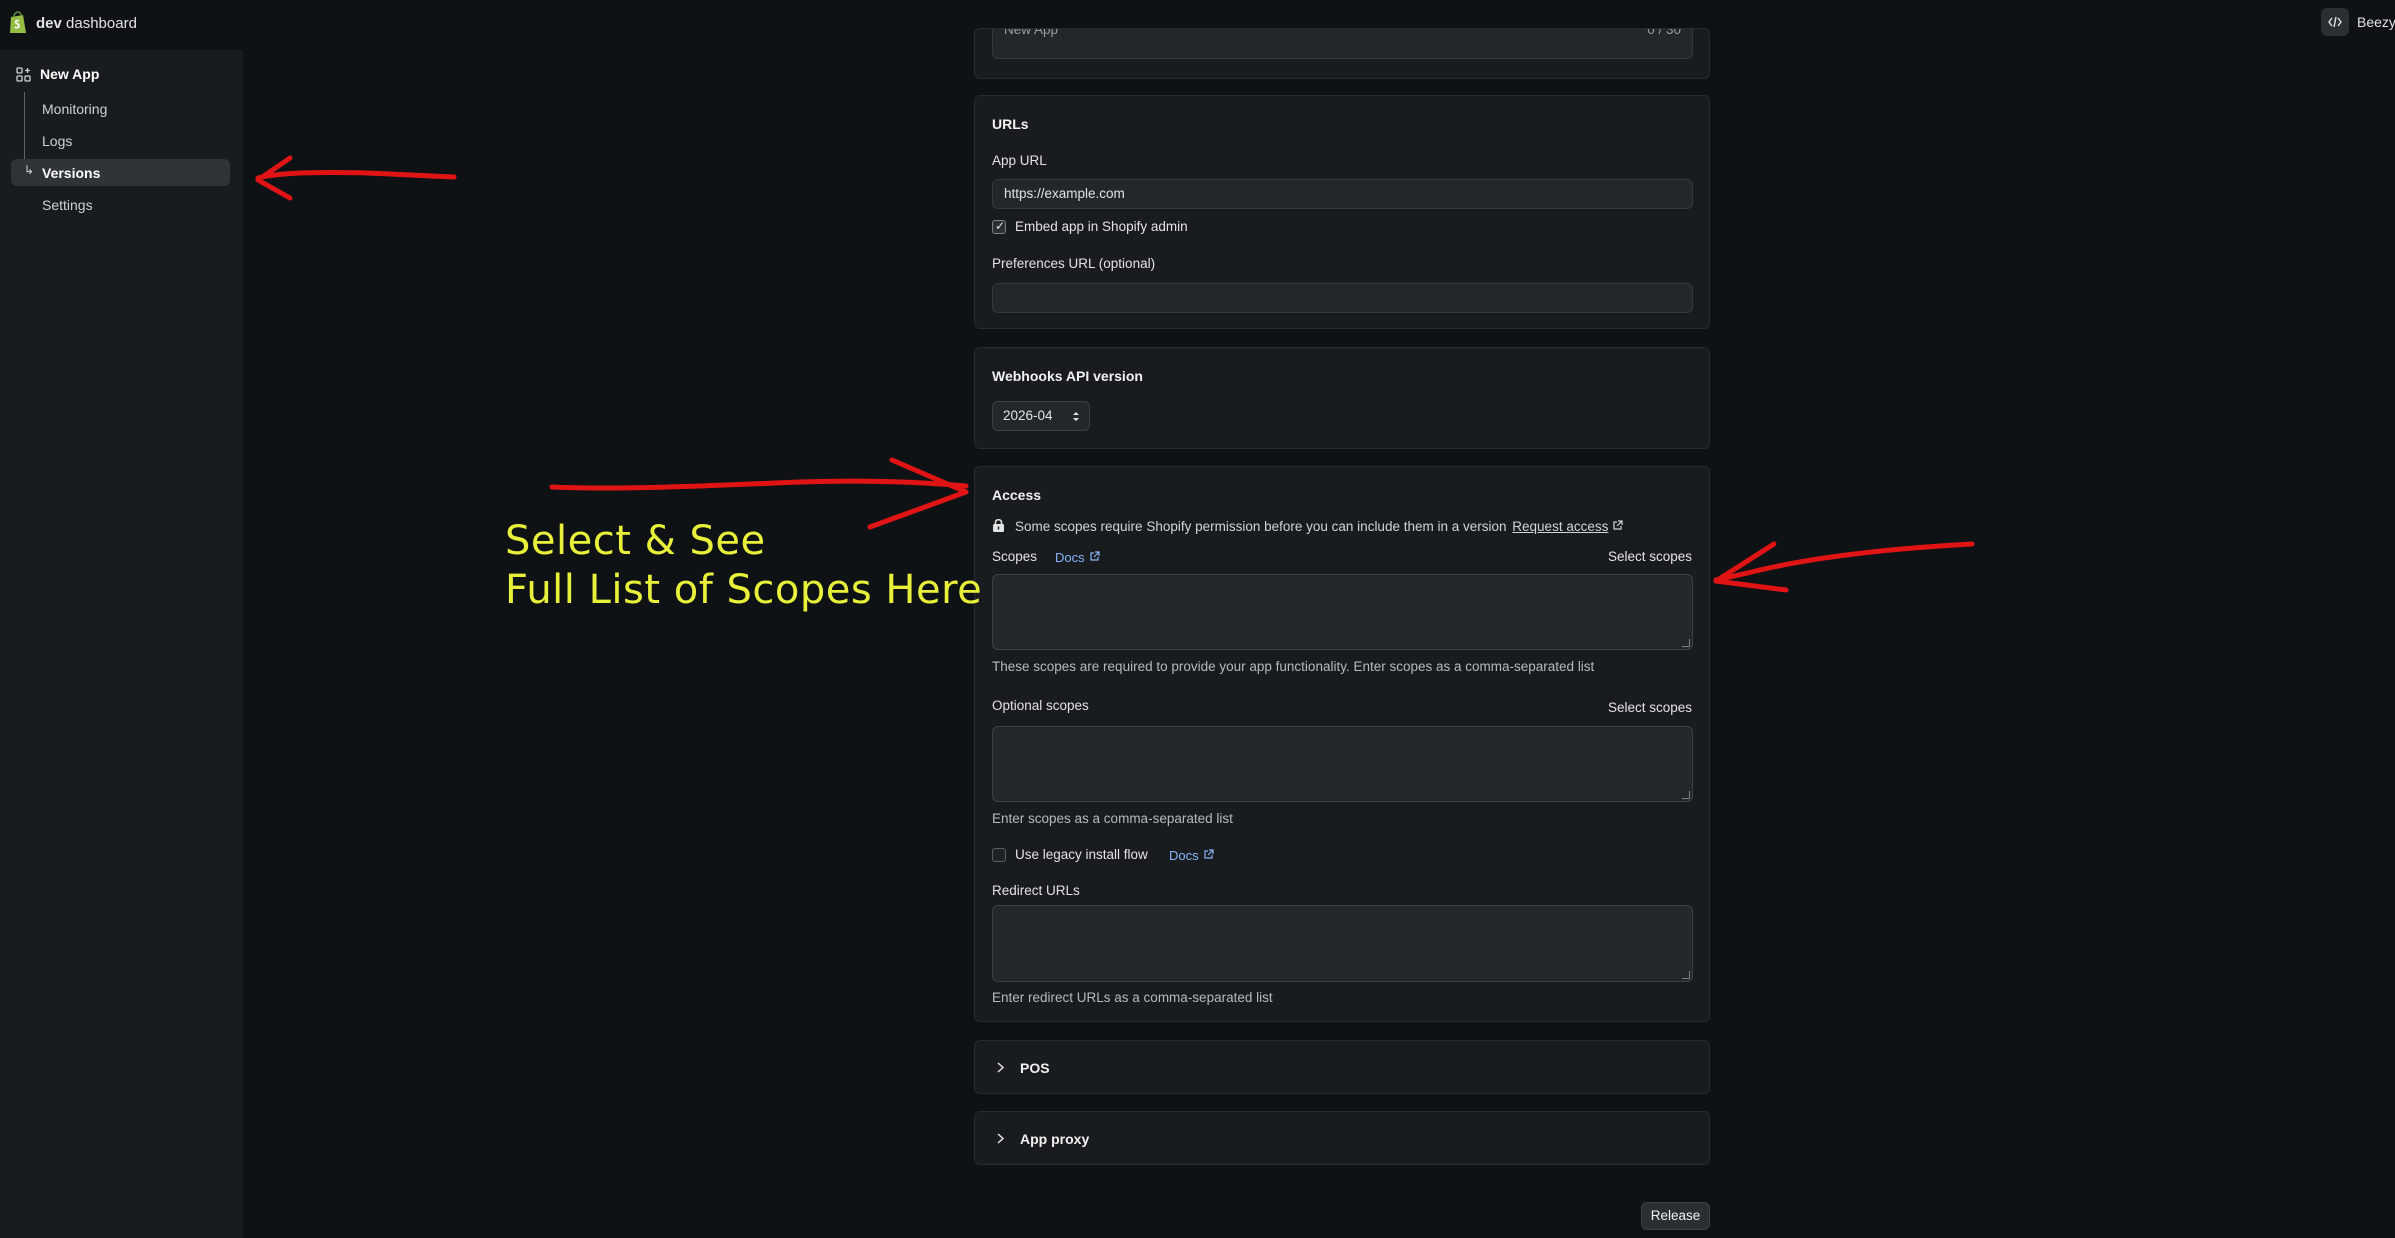 The width and height of the screenshot is (2395, 1238). Describe the element at coordinates (759, 484) in the screenshot. I see `arrow-to-access` at that location.